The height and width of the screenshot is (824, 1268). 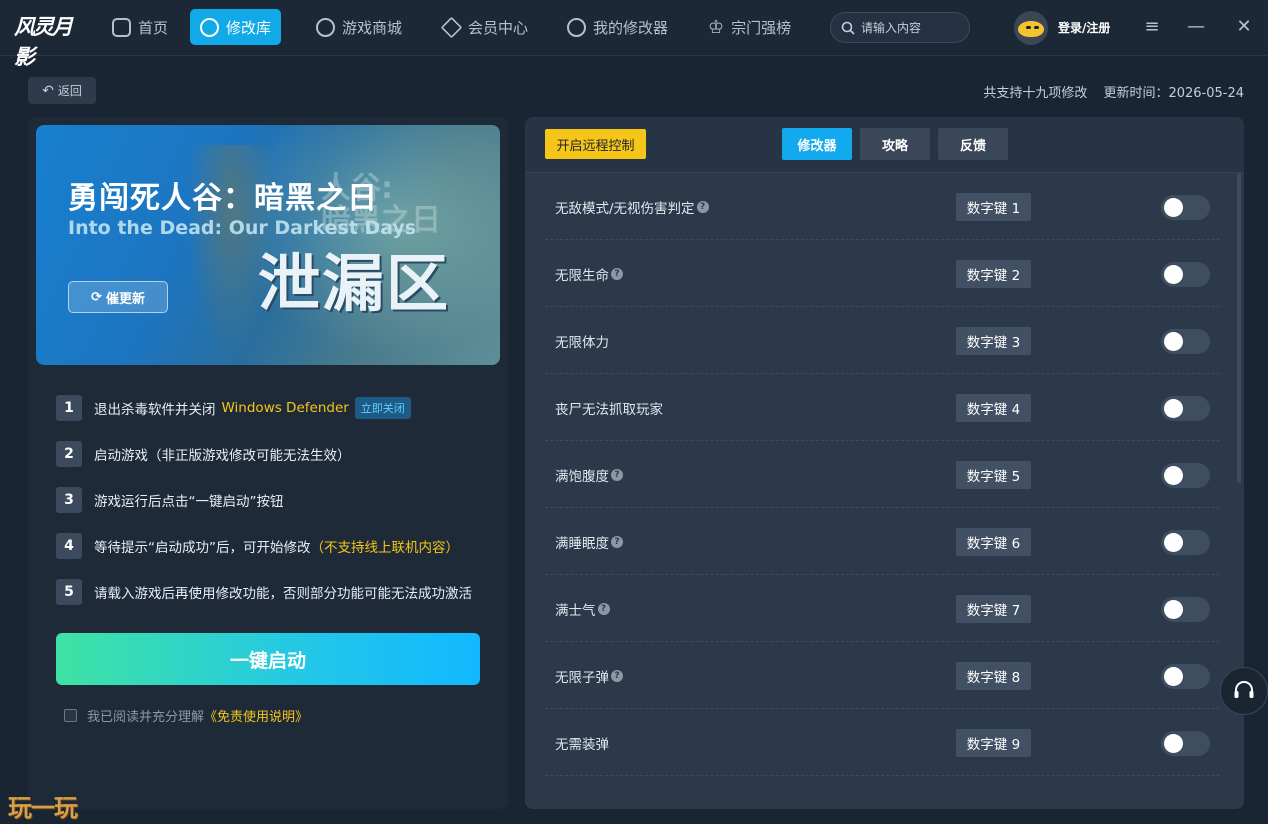 What do you see at coordinates (43, 808) in the screenshot?
I see `watermark-logo: 玩一玩` at bounding box center [43, 808].